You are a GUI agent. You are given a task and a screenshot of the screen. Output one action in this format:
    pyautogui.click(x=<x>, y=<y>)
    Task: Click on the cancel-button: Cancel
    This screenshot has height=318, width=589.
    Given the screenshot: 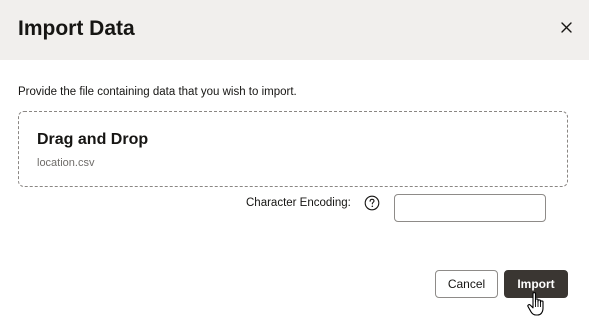 What is the action you would take?
    pyautogui.click(x=466, y=284)
    